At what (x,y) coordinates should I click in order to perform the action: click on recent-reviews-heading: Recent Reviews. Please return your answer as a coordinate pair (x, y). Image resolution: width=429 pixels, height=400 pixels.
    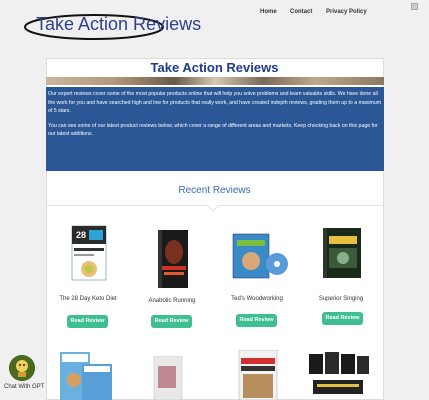
    Looking at the image, I should click on (214, 190).